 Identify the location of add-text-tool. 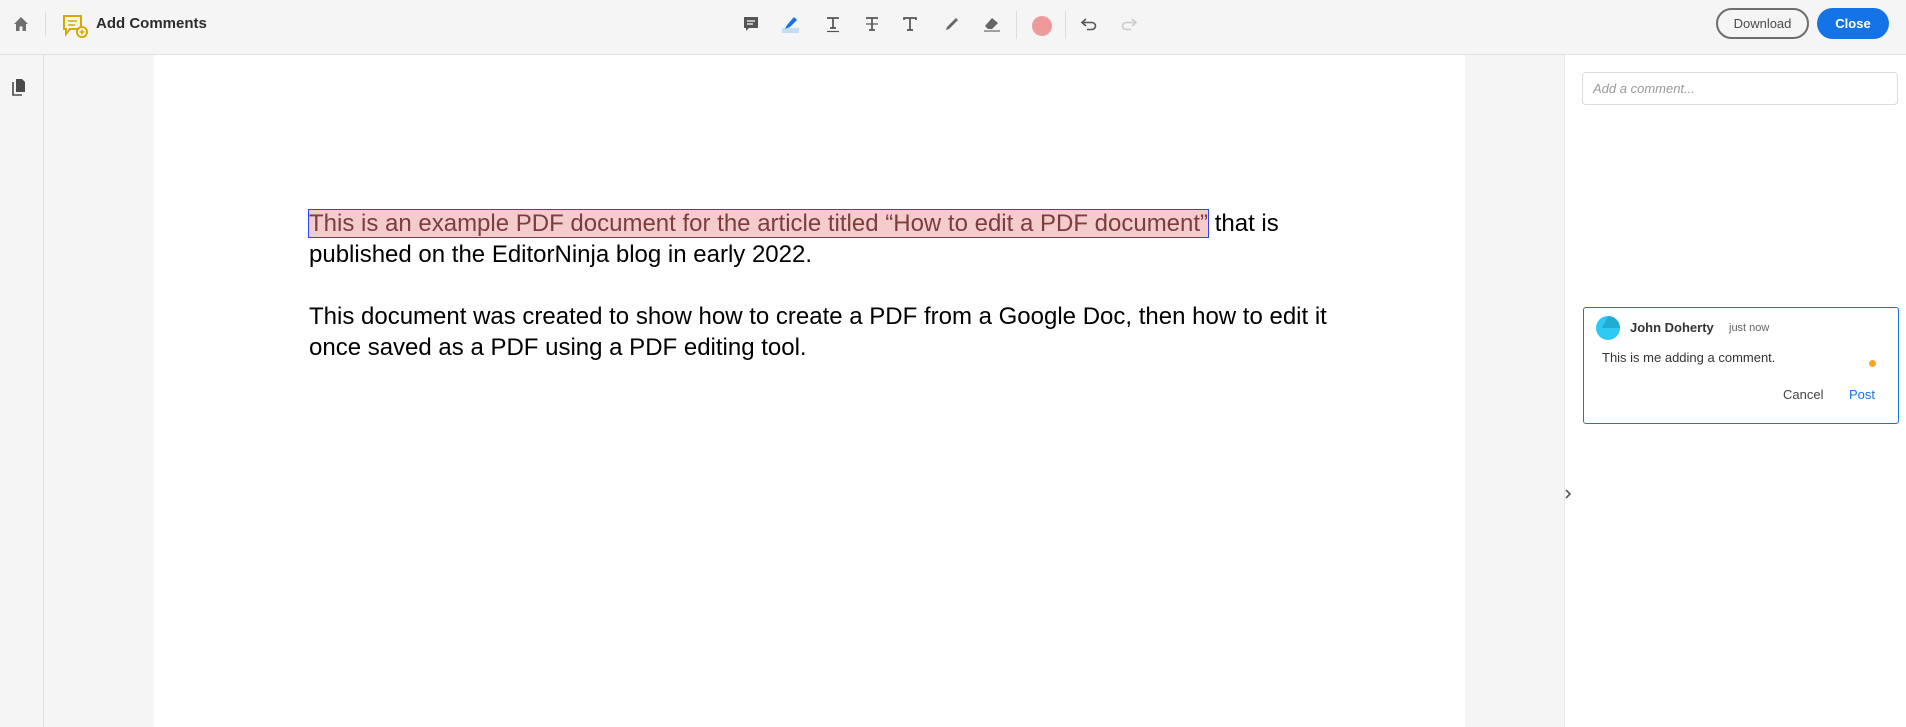
(910, 26).